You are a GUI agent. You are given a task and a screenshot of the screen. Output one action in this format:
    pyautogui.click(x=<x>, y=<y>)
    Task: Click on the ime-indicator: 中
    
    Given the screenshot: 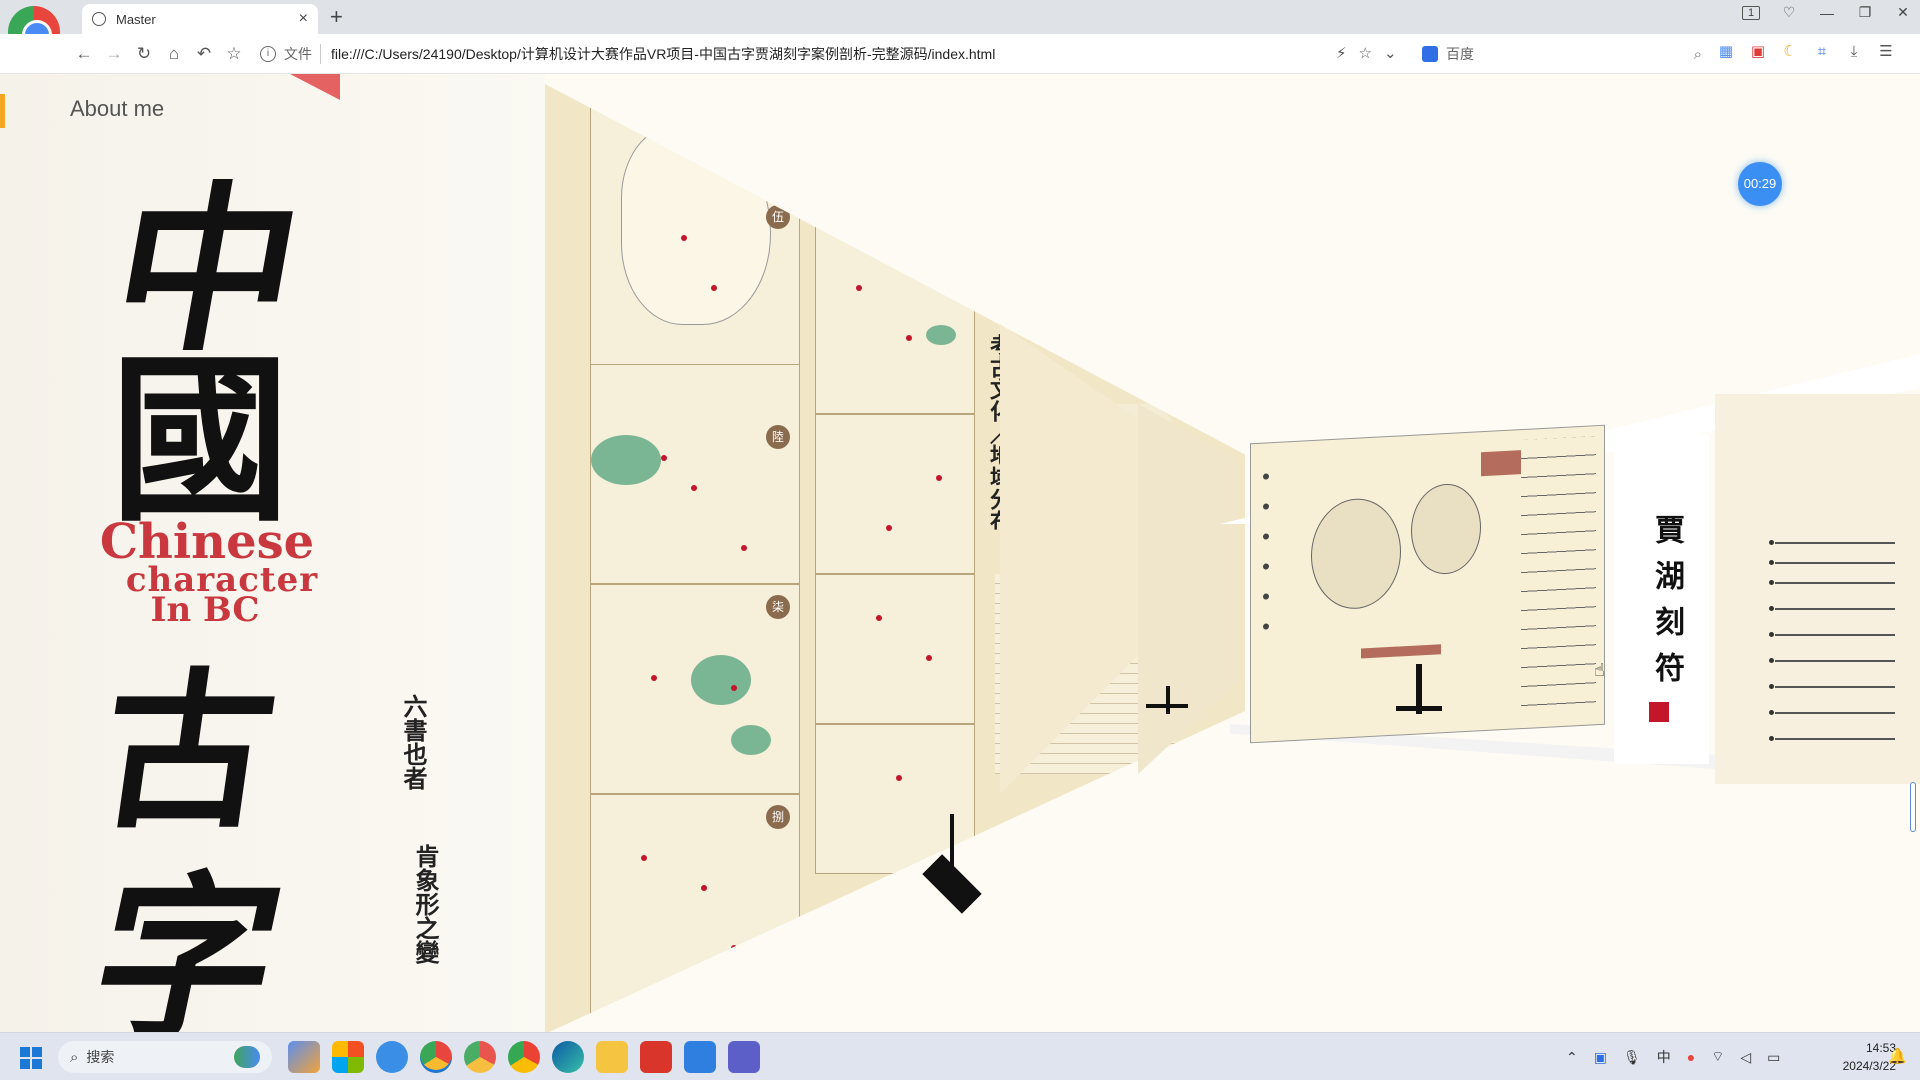 What is the action you would take?
    pyautogui.click(x=1664, y=1057)
    